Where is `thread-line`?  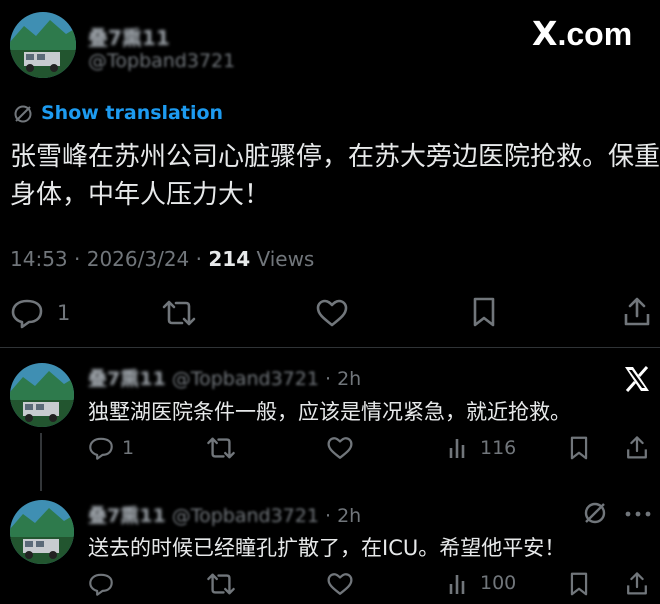
thread-line is located at coordinates (41, 462).